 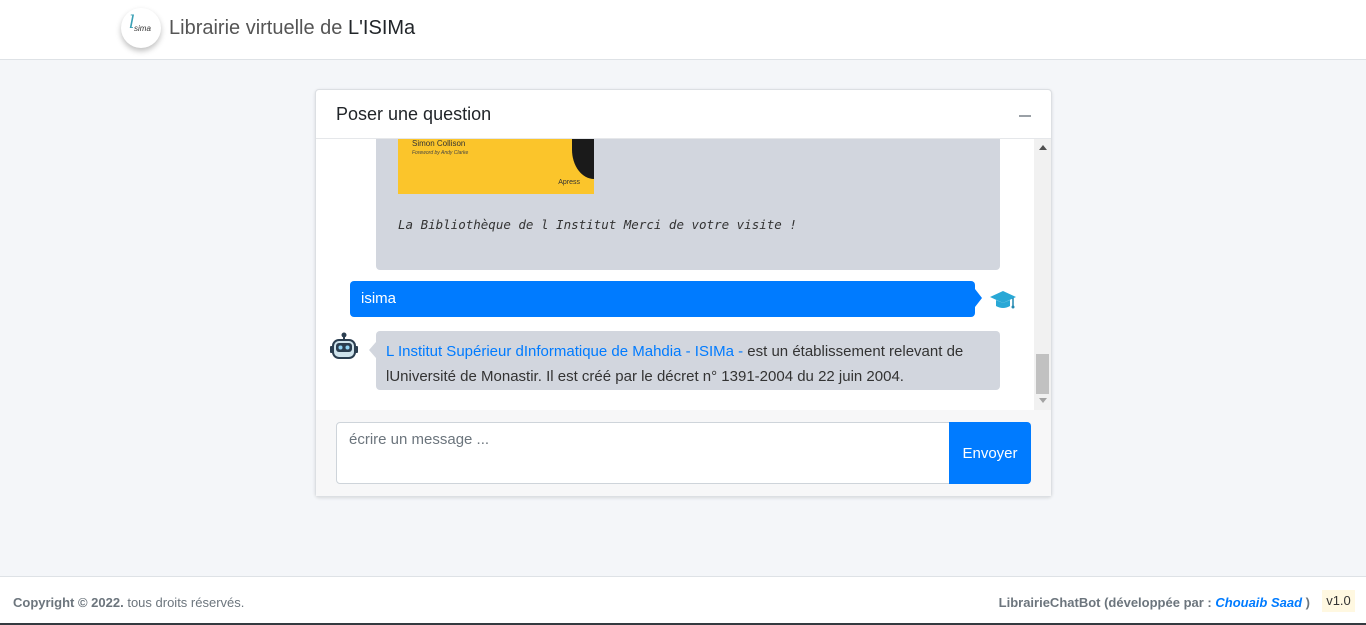 I want to click on chat-card-header: Poser une question, so click(x=683, y=114).